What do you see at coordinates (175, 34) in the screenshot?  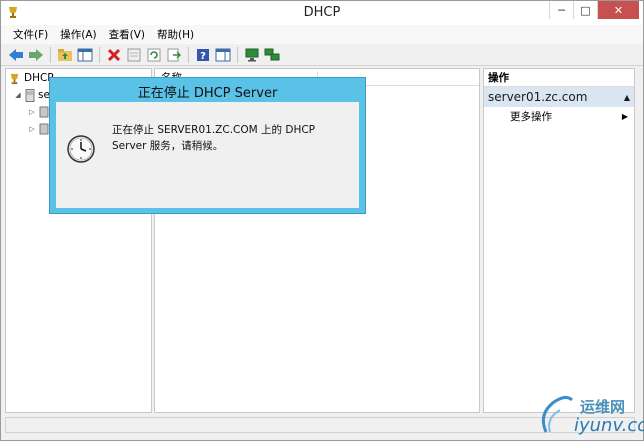 I see `menu-help: 帮助(H)` at bounding box center [175, 34].